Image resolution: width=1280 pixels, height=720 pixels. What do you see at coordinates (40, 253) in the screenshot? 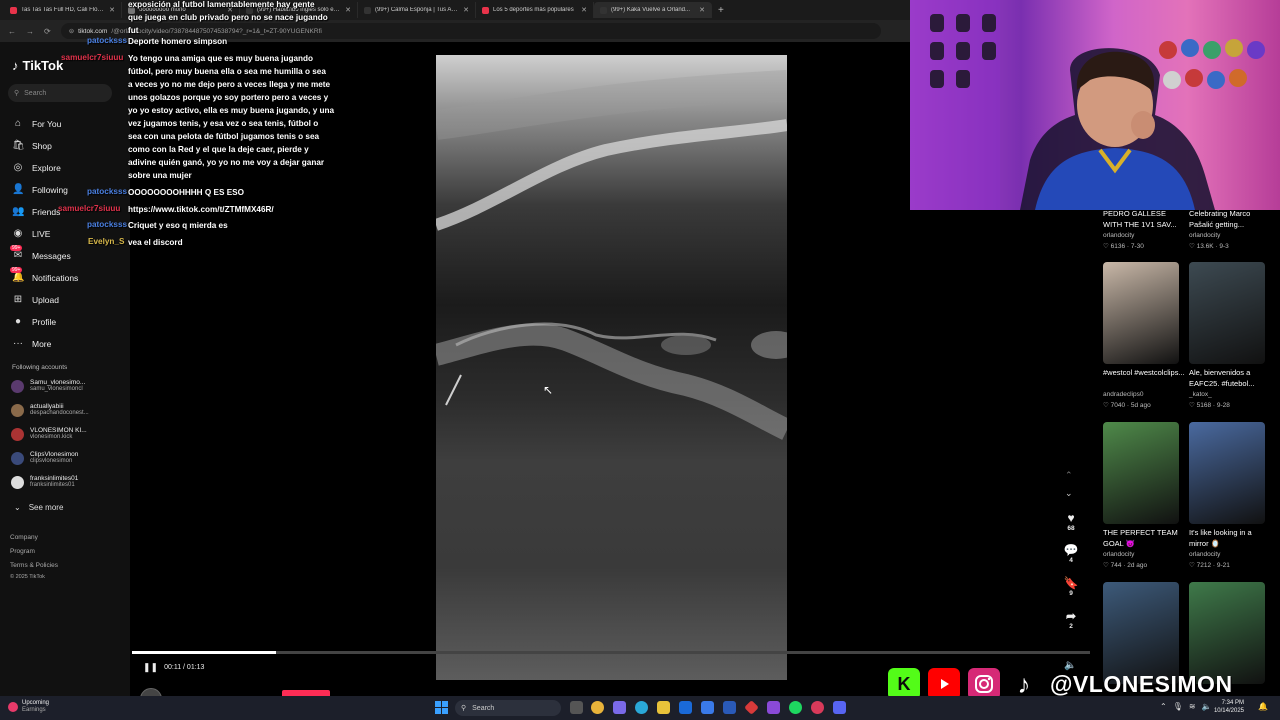
I see `sidebar-item-messages: ✉ 99+ Messages` at bounding box center [40, 253].